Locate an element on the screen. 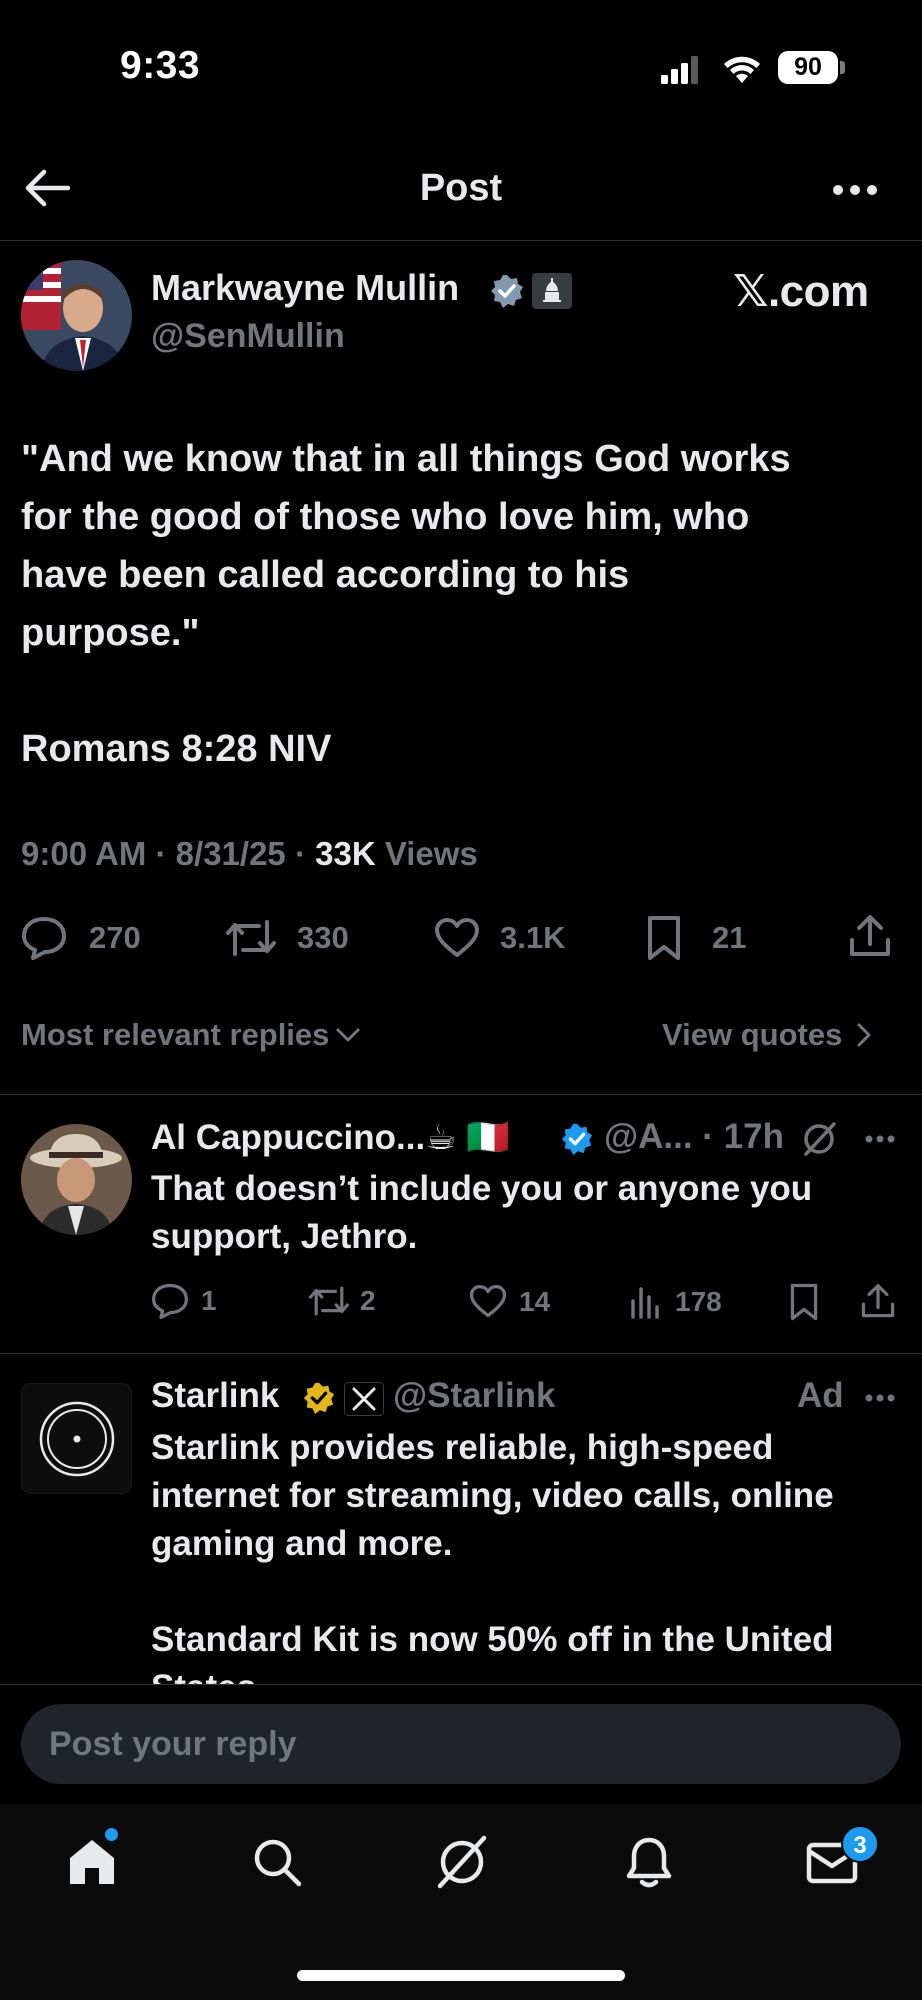  like-action: 3.1K is located at coordinates (499, 938).